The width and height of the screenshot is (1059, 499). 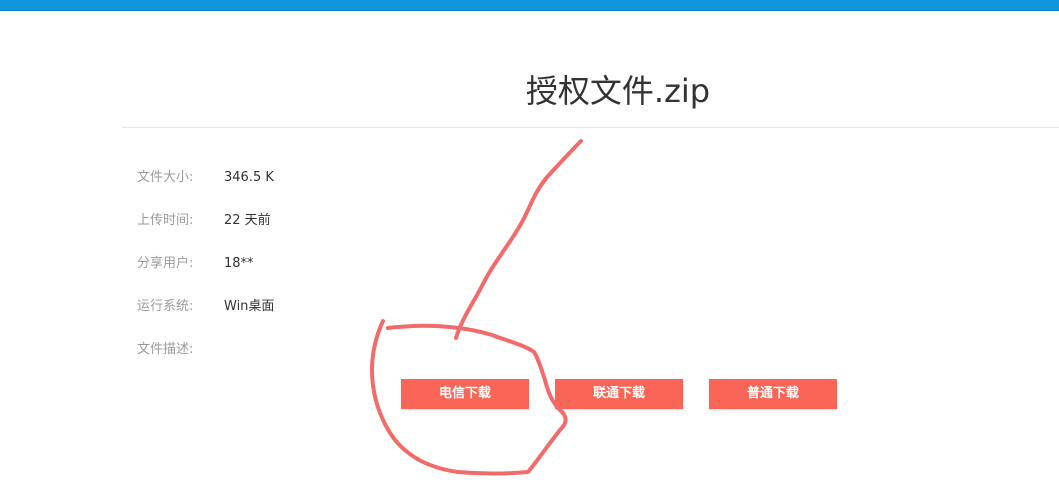 What do you see at coordinates (465, 394) in the screenshot?
I see `telecom-download-button: 电信下载` at bounding box center [465, 394].